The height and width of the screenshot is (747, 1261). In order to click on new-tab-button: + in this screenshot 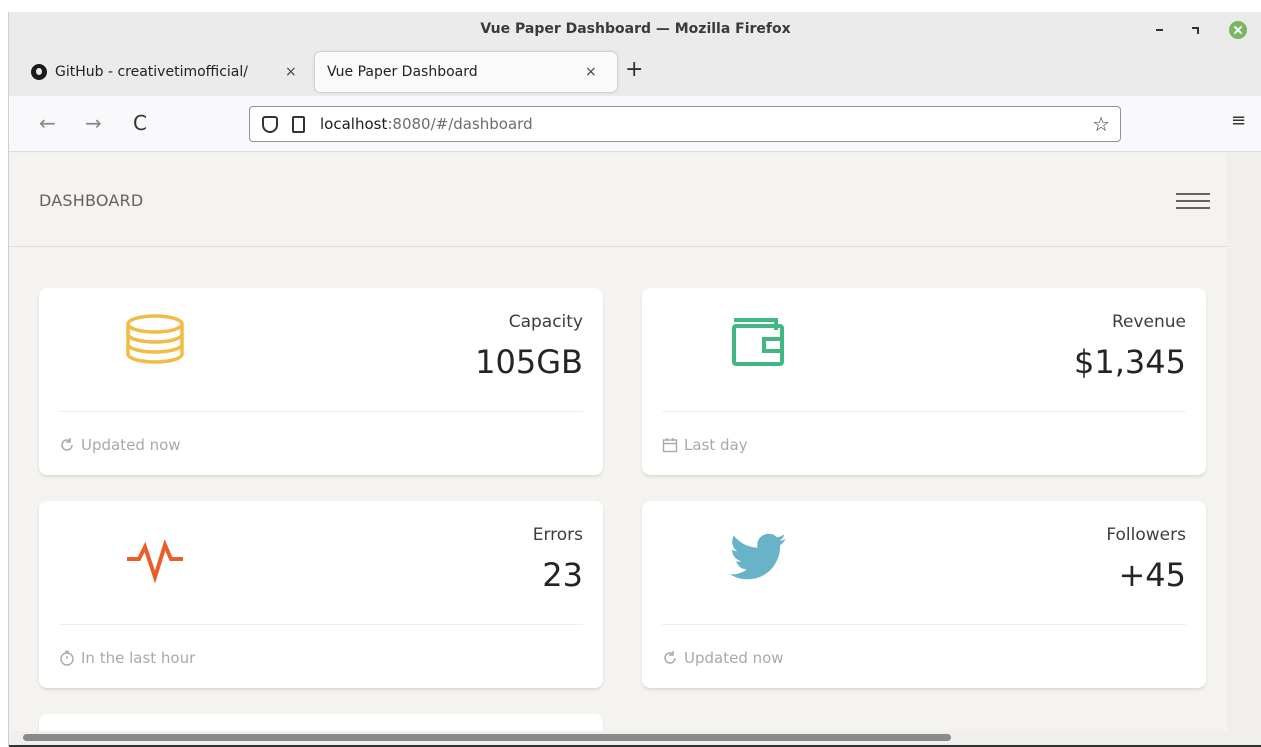, I will do `click(634, 70)`.